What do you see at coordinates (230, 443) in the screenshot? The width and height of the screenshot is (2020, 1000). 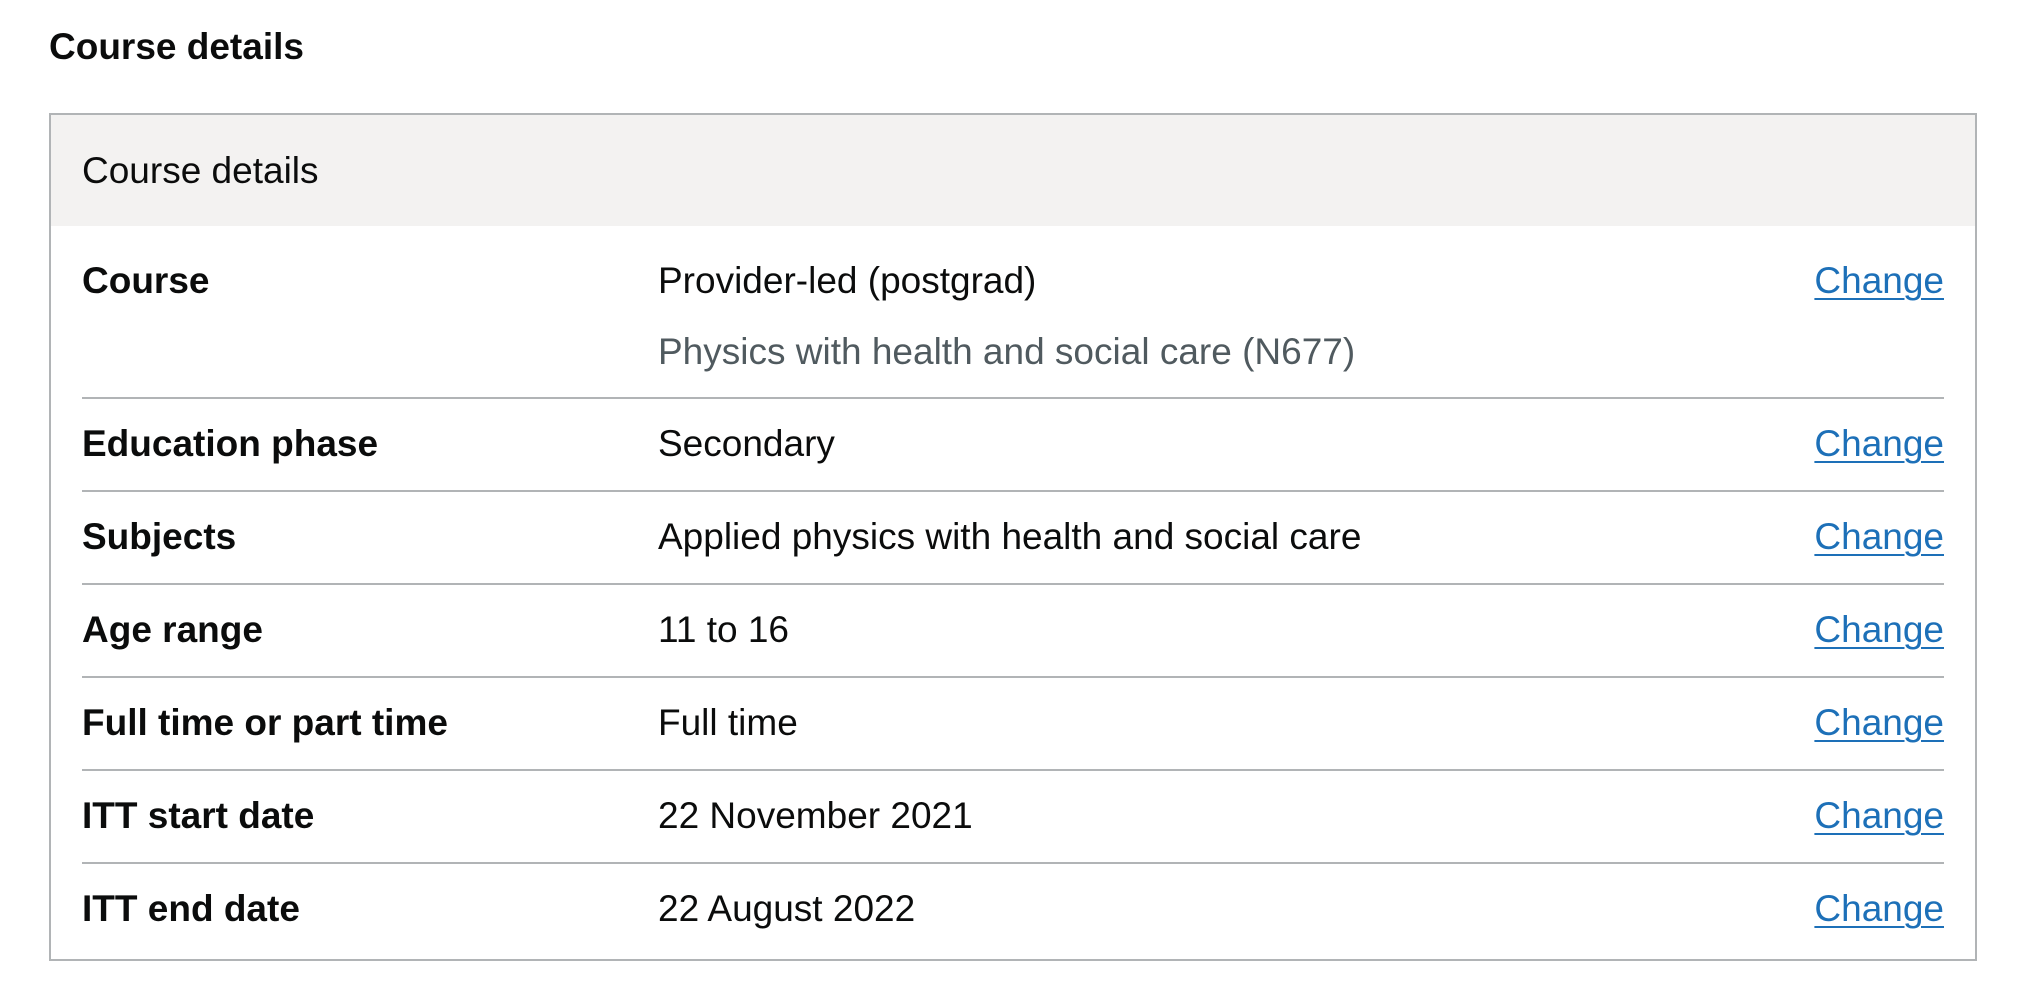 I see `summary-key-education-phase: Education phase` at bounding box center [230, 443].